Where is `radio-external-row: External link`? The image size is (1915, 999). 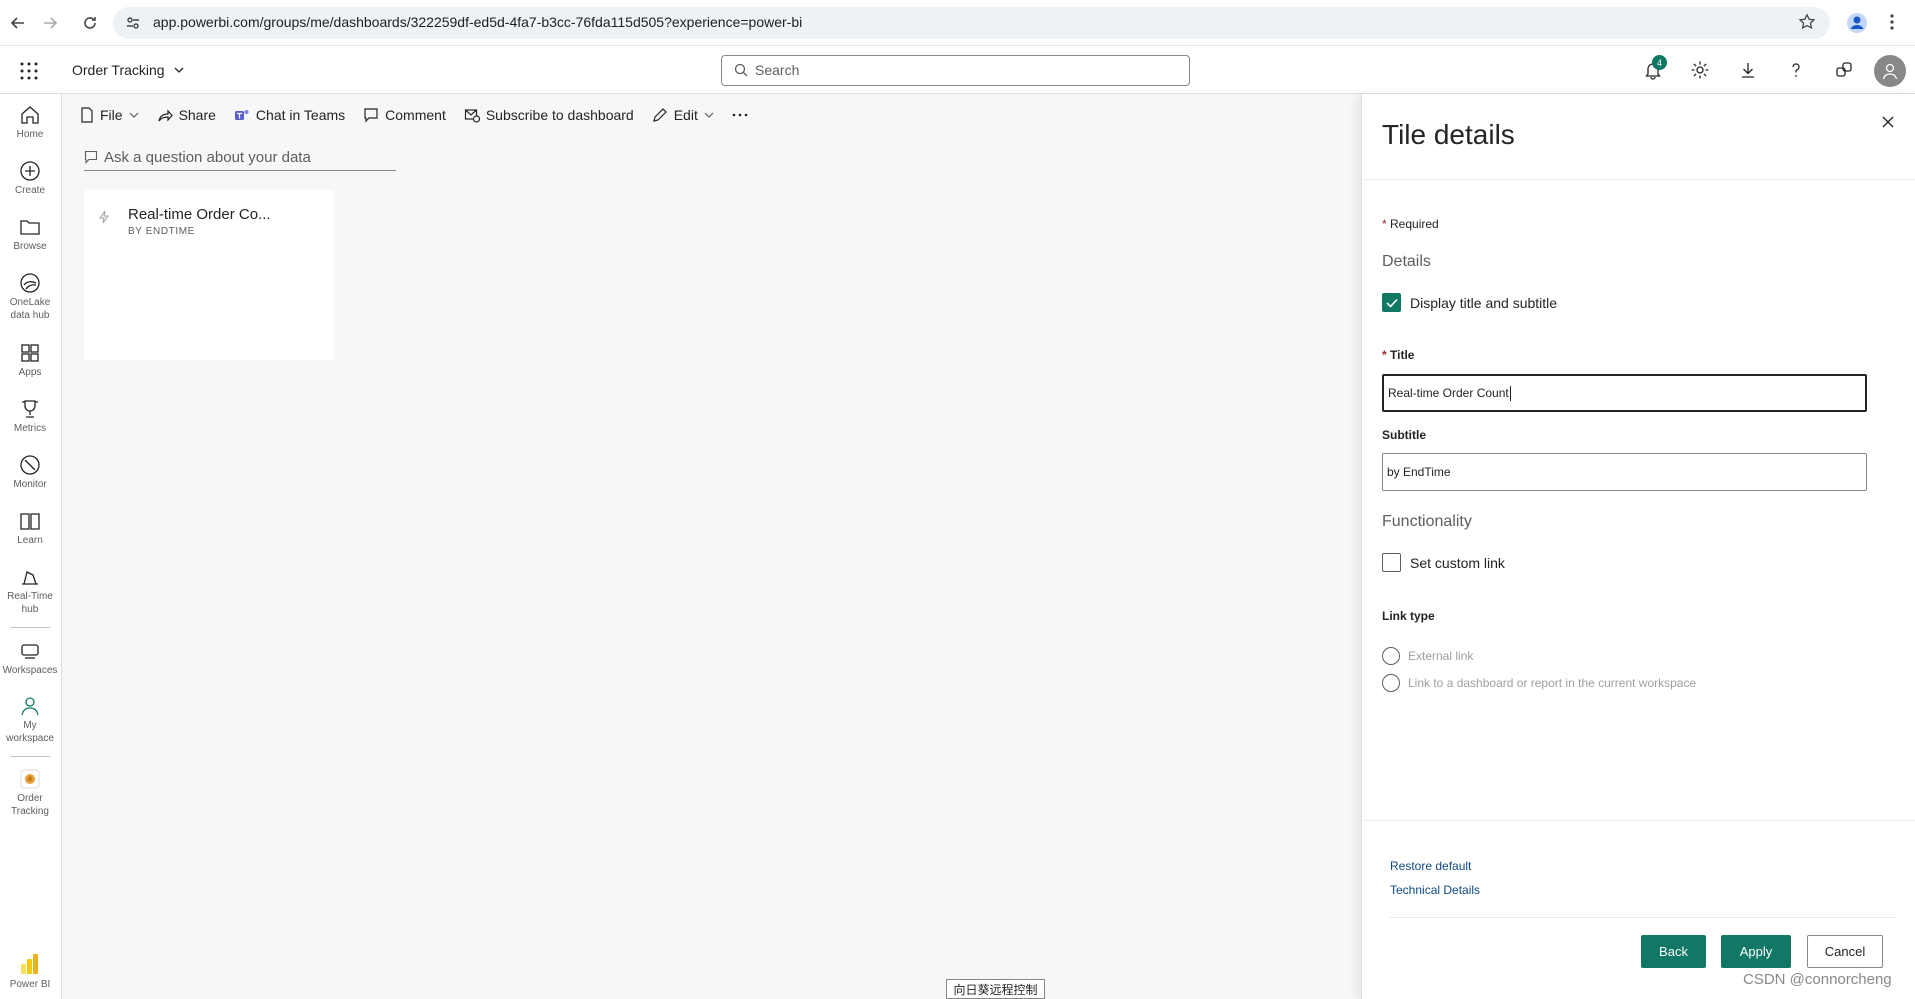 radio-external-row: External link is located at coordinates (1427, 656).